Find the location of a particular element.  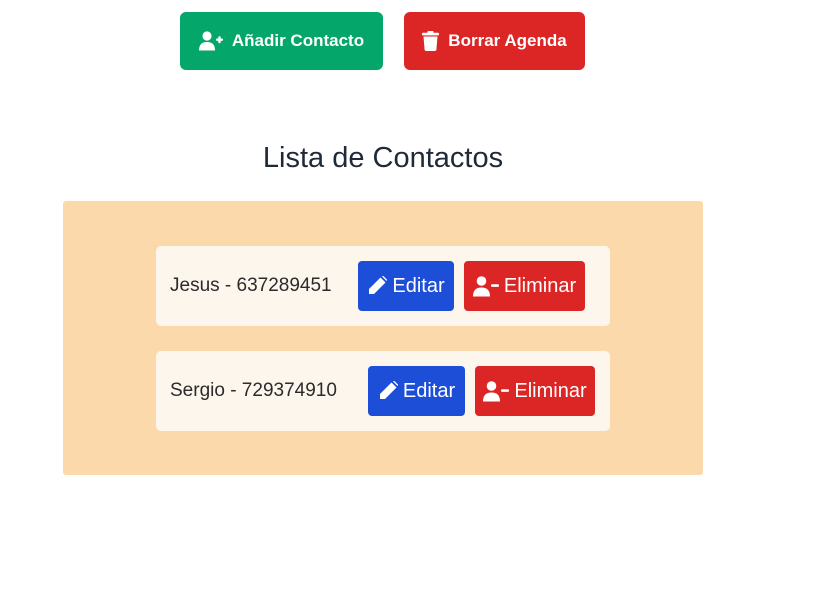

clear-agenda-button: Borrar Agenda is located at coordinates (494, 41).